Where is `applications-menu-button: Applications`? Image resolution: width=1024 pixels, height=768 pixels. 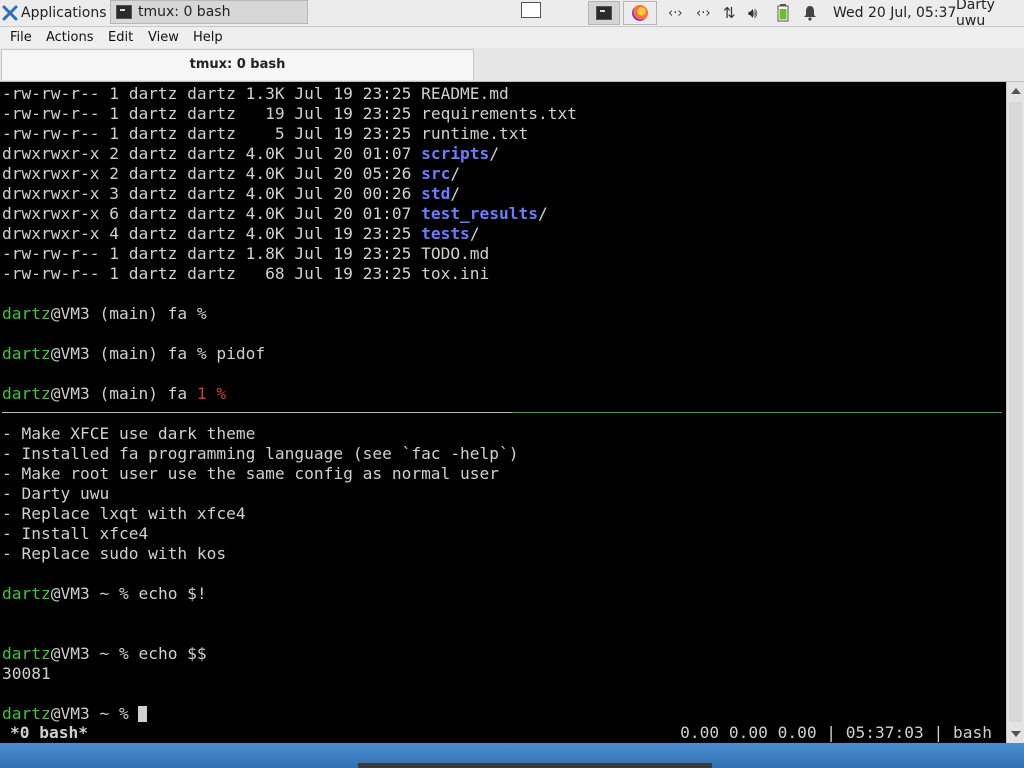
applications-menu-button: Applications is located at coordinates (54, 13).